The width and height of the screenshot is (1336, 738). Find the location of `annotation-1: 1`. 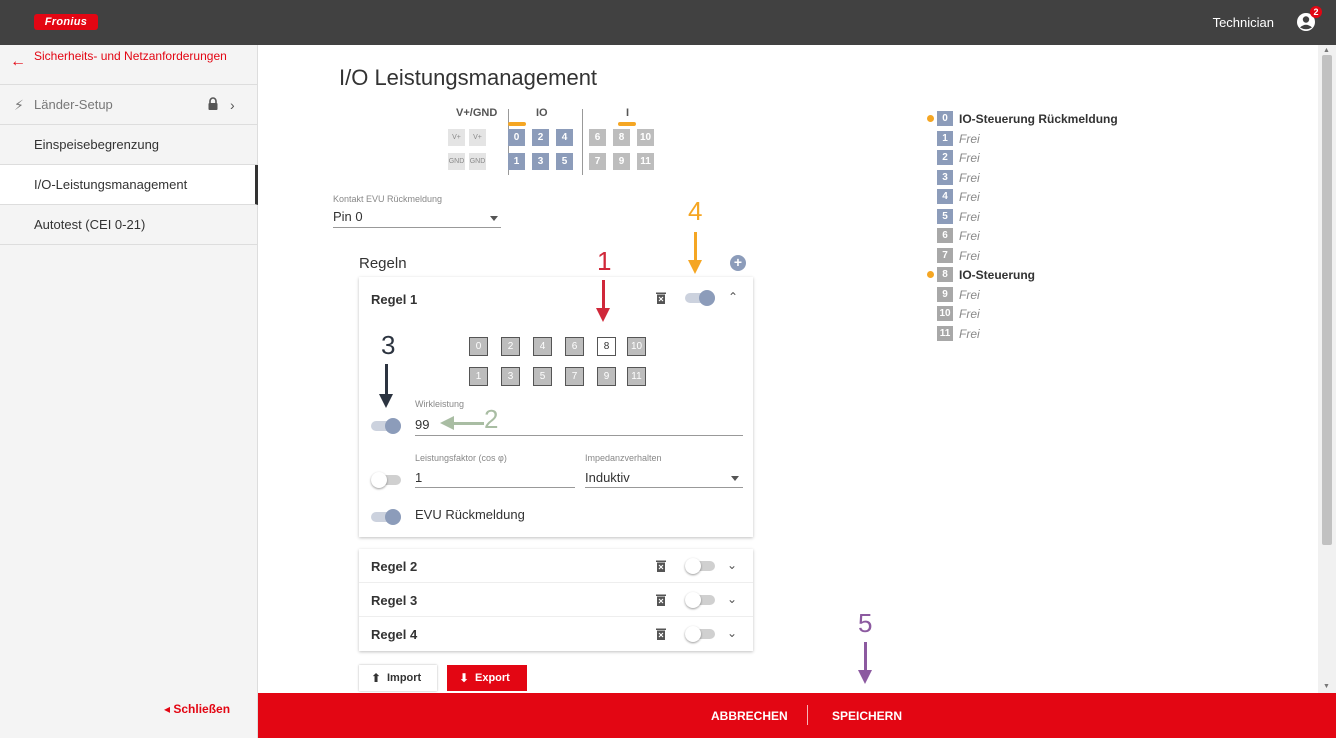

annotation-1: 1 is located at coordinates (604, 261).